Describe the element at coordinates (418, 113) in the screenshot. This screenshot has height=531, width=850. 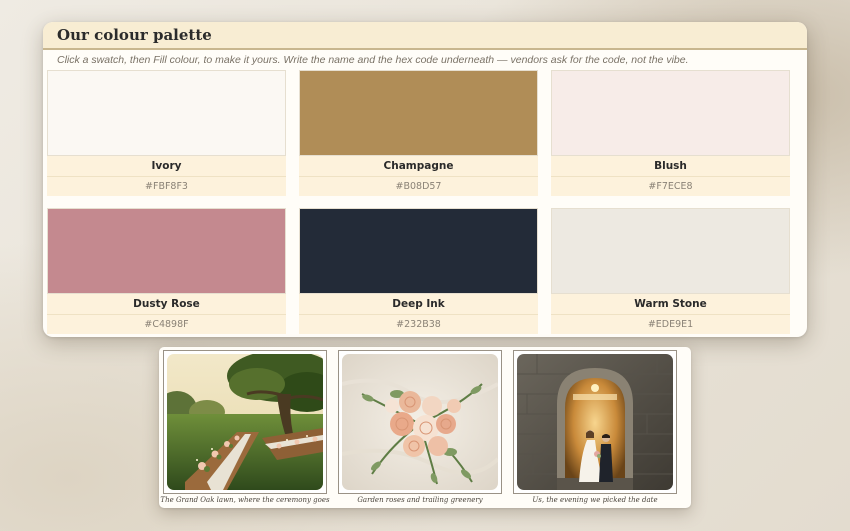
I see `swatch-color-champagne` at that location.